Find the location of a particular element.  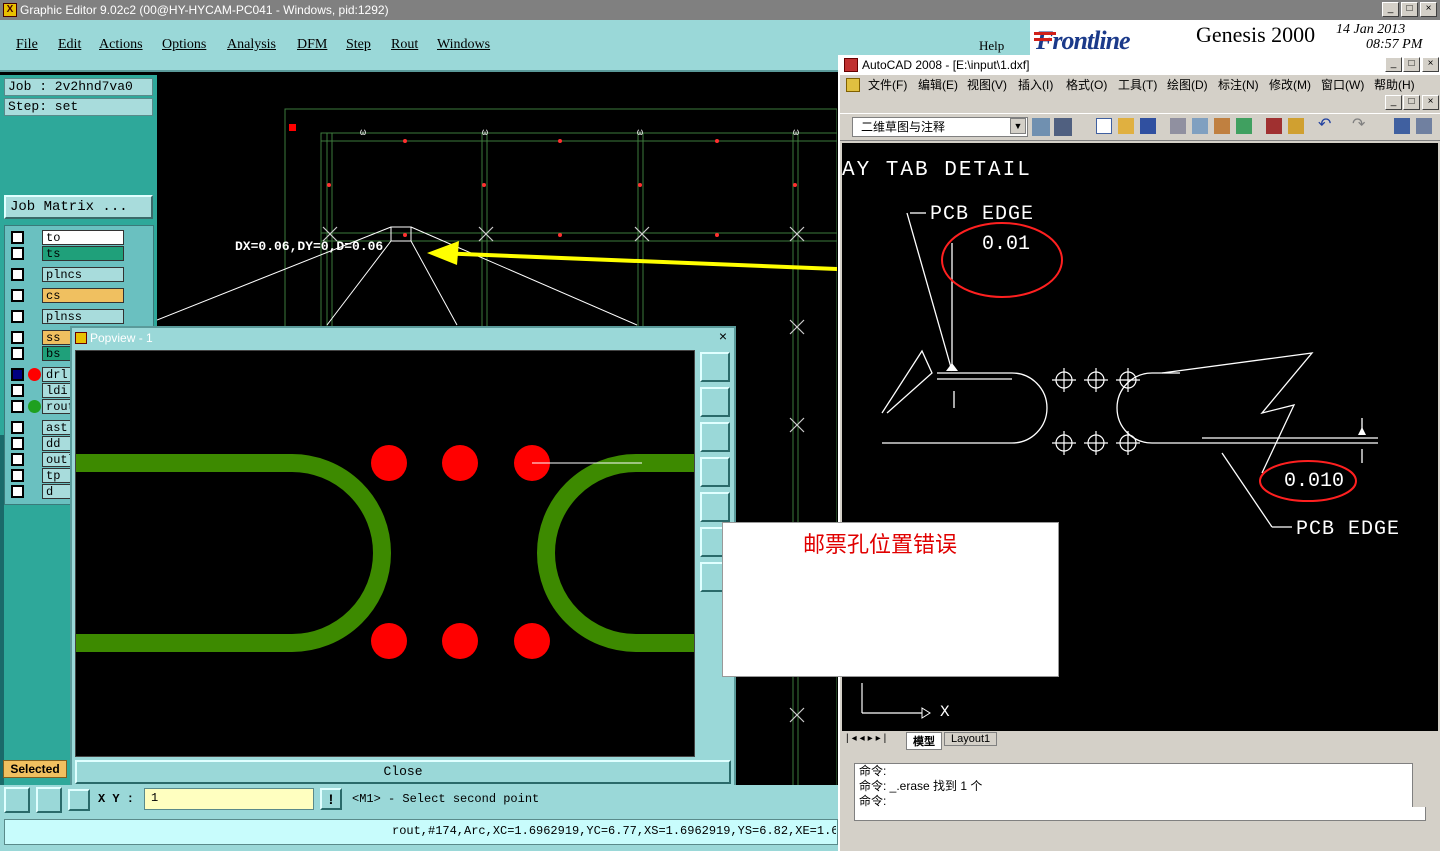

match-properties-icon is located at coordinates (1296, 126).